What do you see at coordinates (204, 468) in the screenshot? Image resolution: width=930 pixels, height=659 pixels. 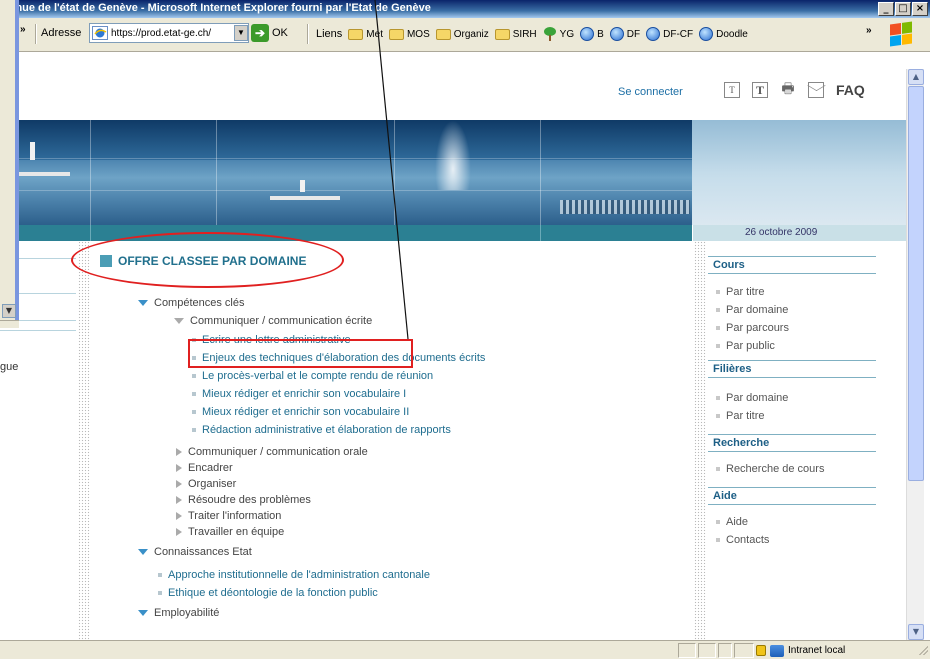 I see `tree-node-encadrer: Encadrer` at bounding box center [204, 468].